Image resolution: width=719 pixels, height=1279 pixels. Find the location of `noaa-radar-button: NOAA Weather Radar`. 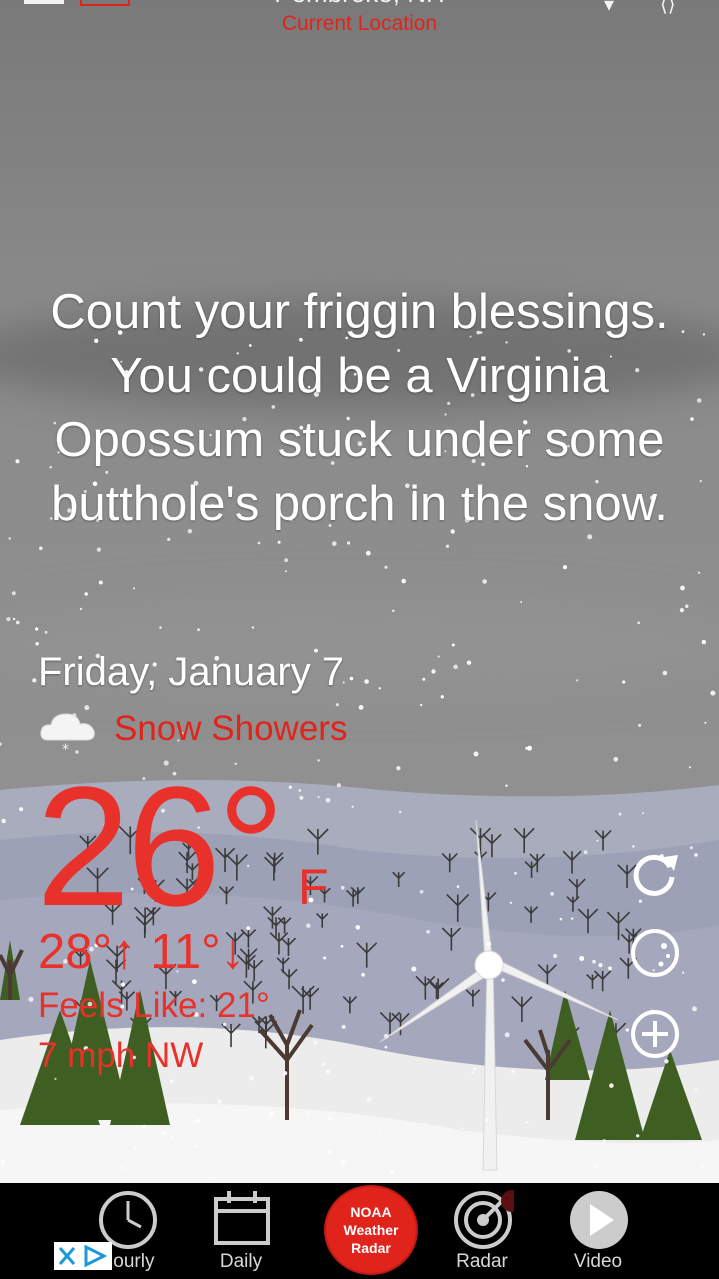

noaa-radar-button: NOAA Weather Radar is located at coordinates (371, 1230).